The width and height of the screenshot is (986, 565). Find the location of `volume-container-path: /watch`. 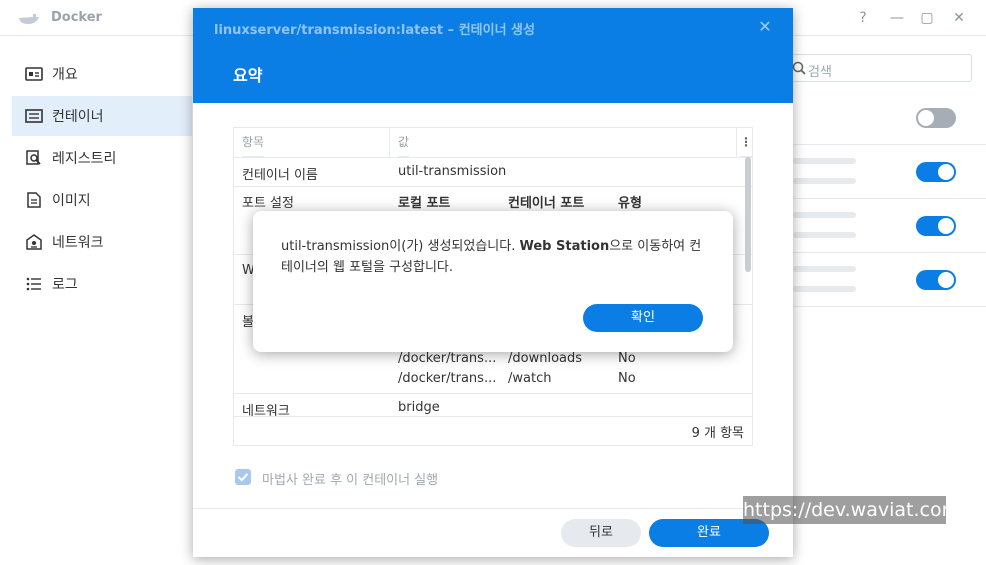

volume-container-path: /watch is located at coordinates (530, 378).